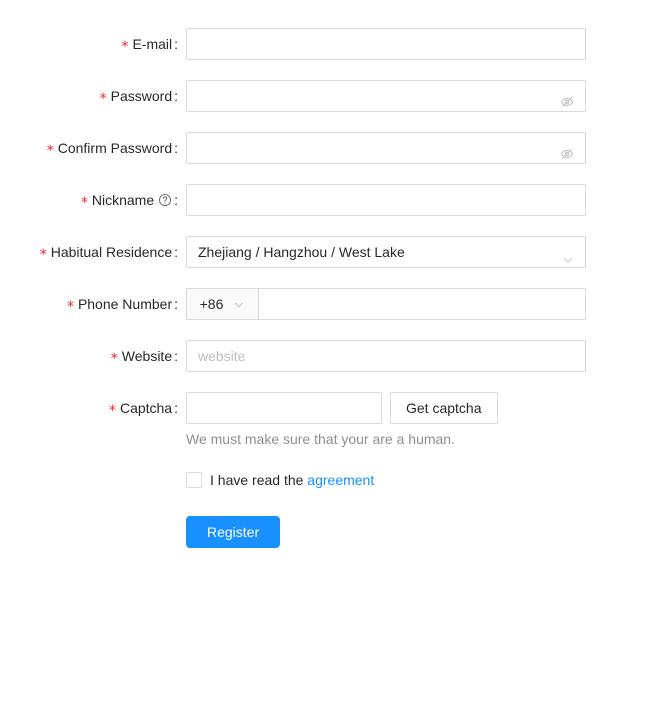 The width and height of the screenshot is (650, 712). What do you see at coordinates (257, 480) in the screenshot?
I see `agreement-text: I have read the` at bounding box center [257, 480].